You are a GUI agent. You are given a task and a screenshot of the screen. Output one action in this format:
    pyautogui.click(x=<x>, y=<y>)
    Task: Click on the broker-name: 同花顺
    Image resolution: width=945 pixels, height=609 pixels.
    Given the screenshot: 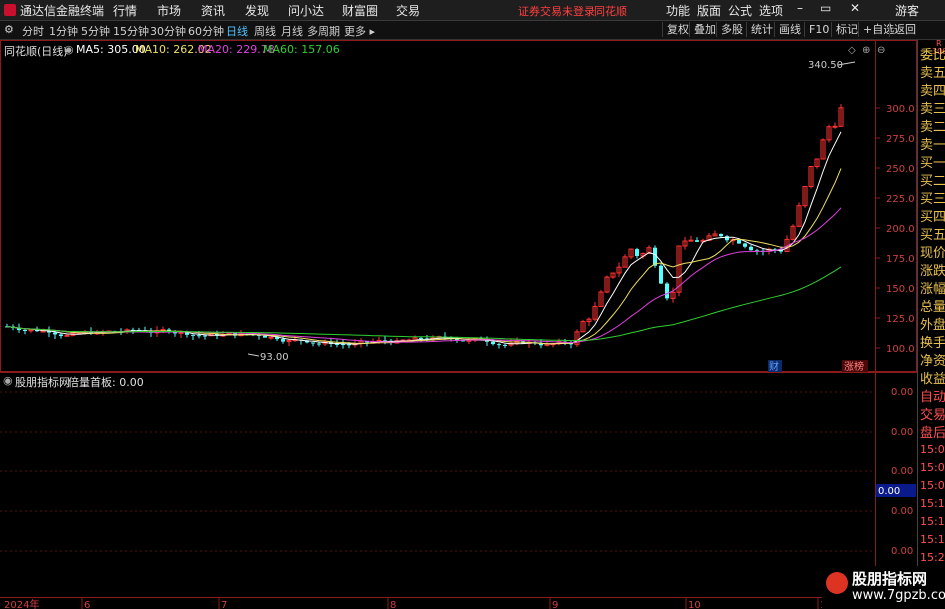 What is the action you would take?
    pyautogui.click(x=610, y=11)
    